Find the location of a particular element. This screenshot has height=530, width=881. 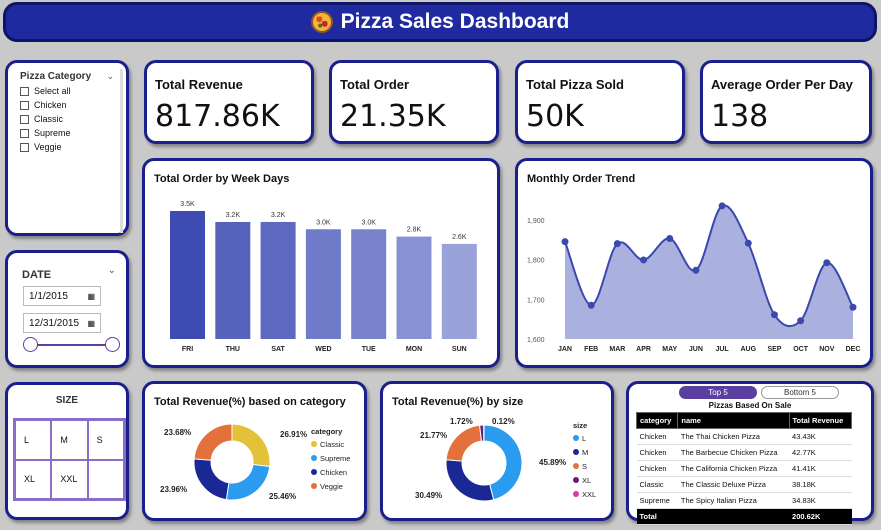

table-cell: The Barbecue Chicken Pizza is located at coordinates (733, 452).